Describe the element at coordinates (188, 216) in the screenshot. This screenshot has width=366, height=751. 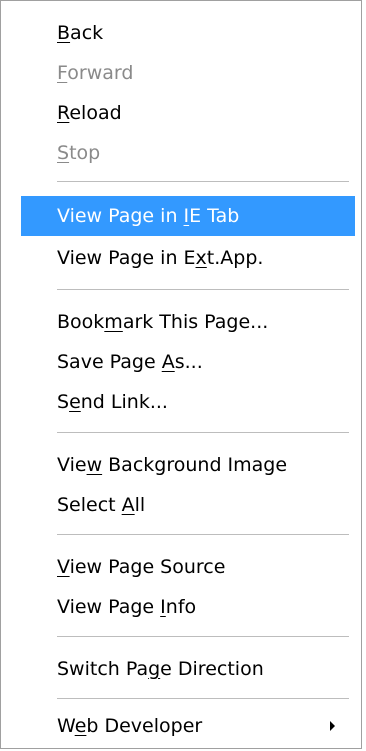
I see `menu-item-view-page-in-ie-tab: View Page in IE Tab` at that location.